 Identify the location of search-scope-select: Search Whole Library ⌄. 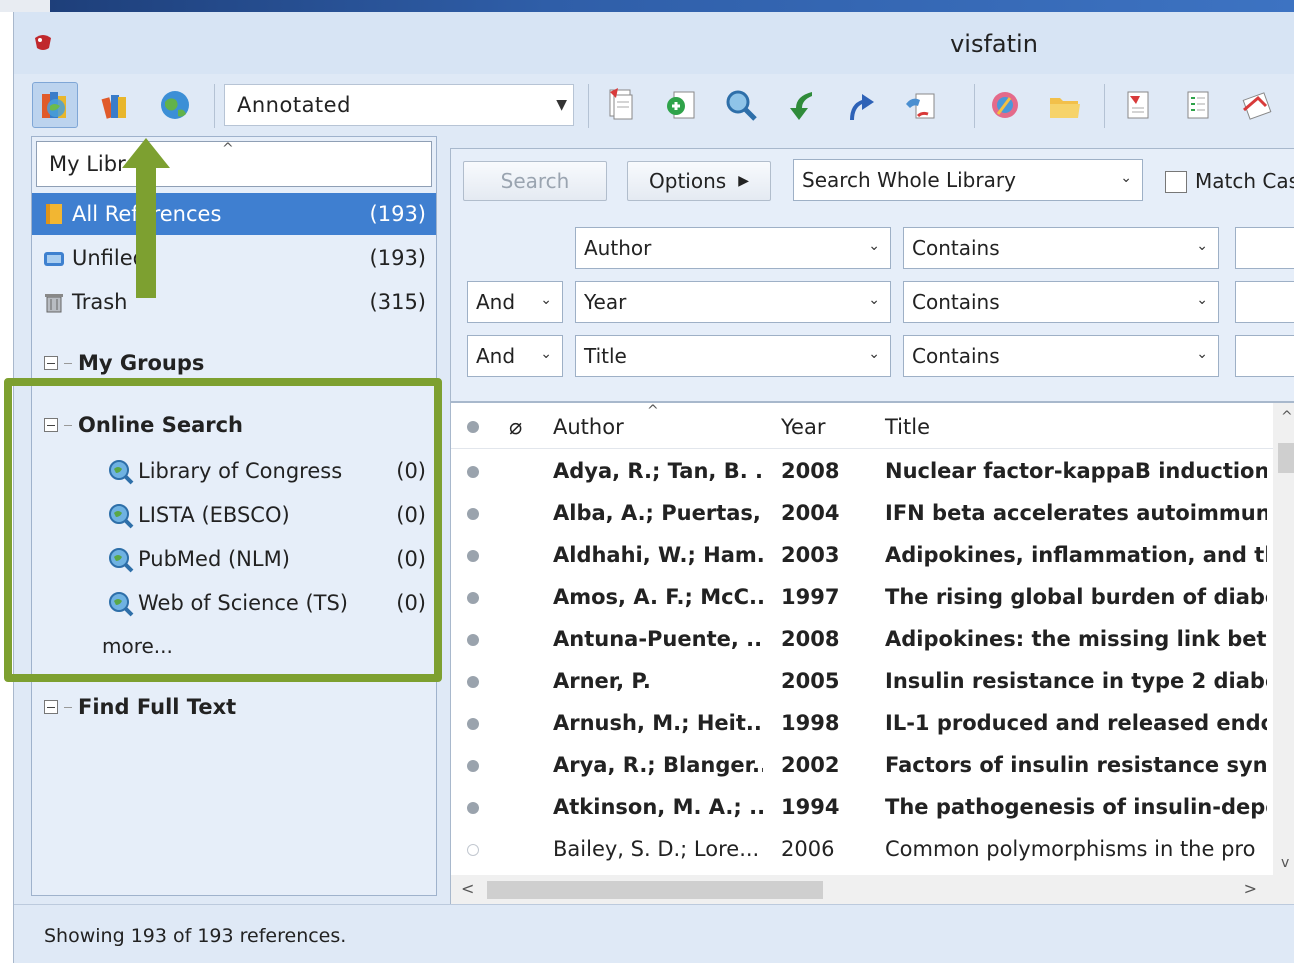
(968, 180).